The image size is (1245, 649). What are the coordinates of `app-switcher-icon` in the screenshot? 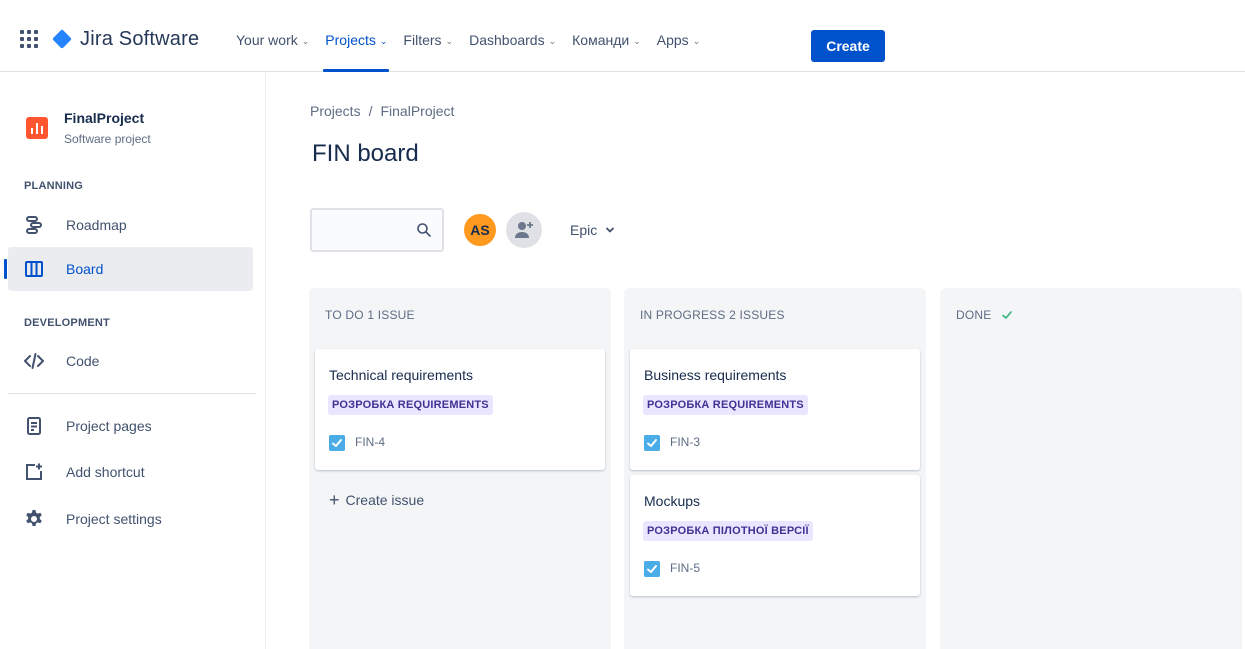 It's located at (29, 39).